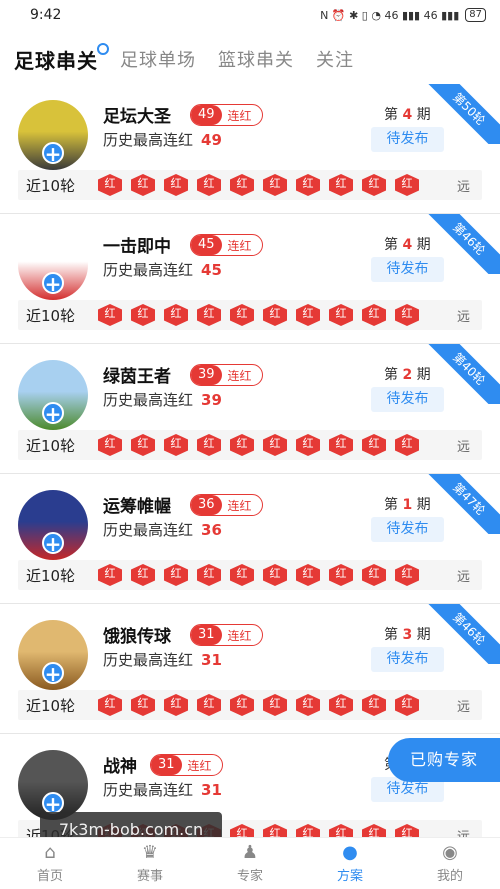 This screenshot has height=889, width=500. I want to click on history-value: 45, so click(211, 270).